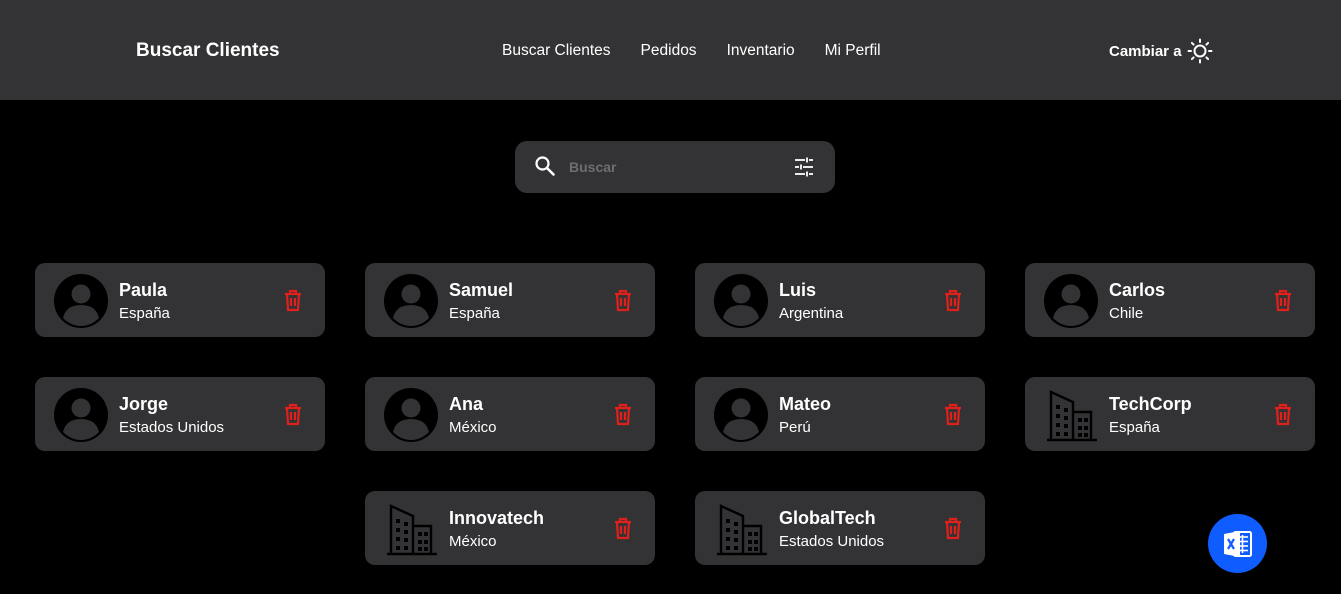  Describe the element at coordinates (1200, 51) in the screenshot. I see `sun-icon` at that location.